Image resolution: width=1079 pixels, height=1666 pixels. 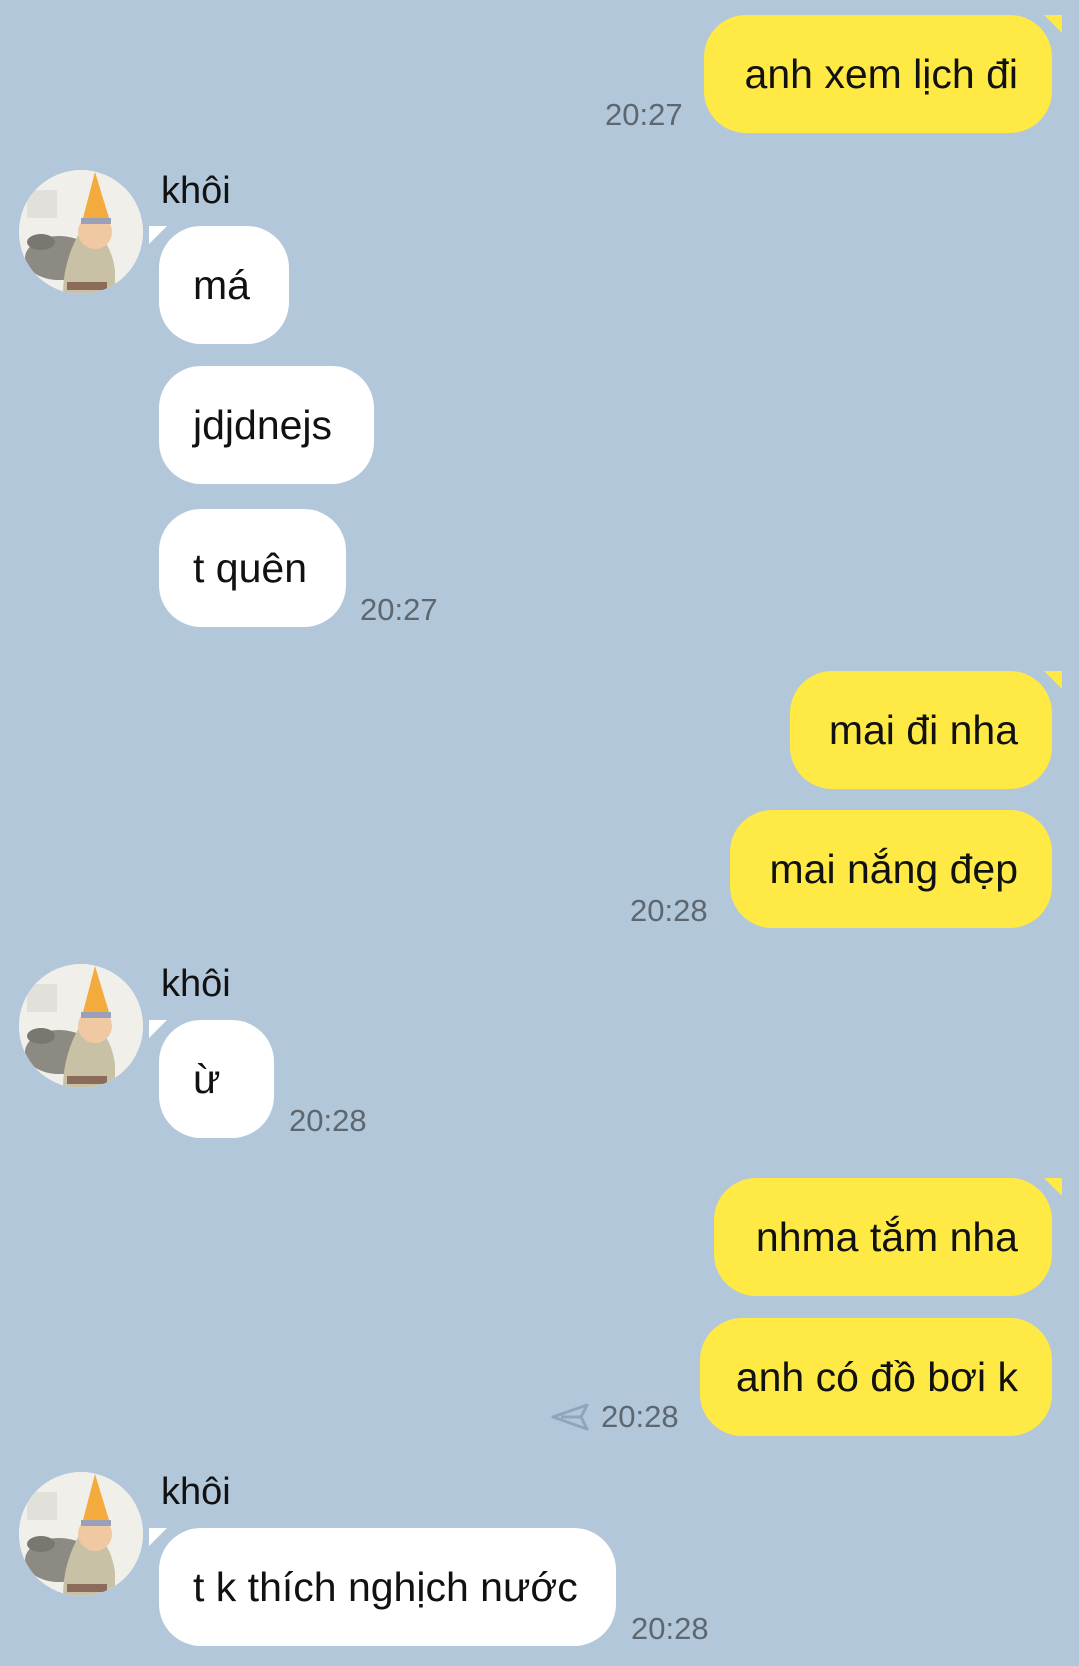 I want to click on message-text: t k thích nghịch nước, so click(x=385, y=1586).